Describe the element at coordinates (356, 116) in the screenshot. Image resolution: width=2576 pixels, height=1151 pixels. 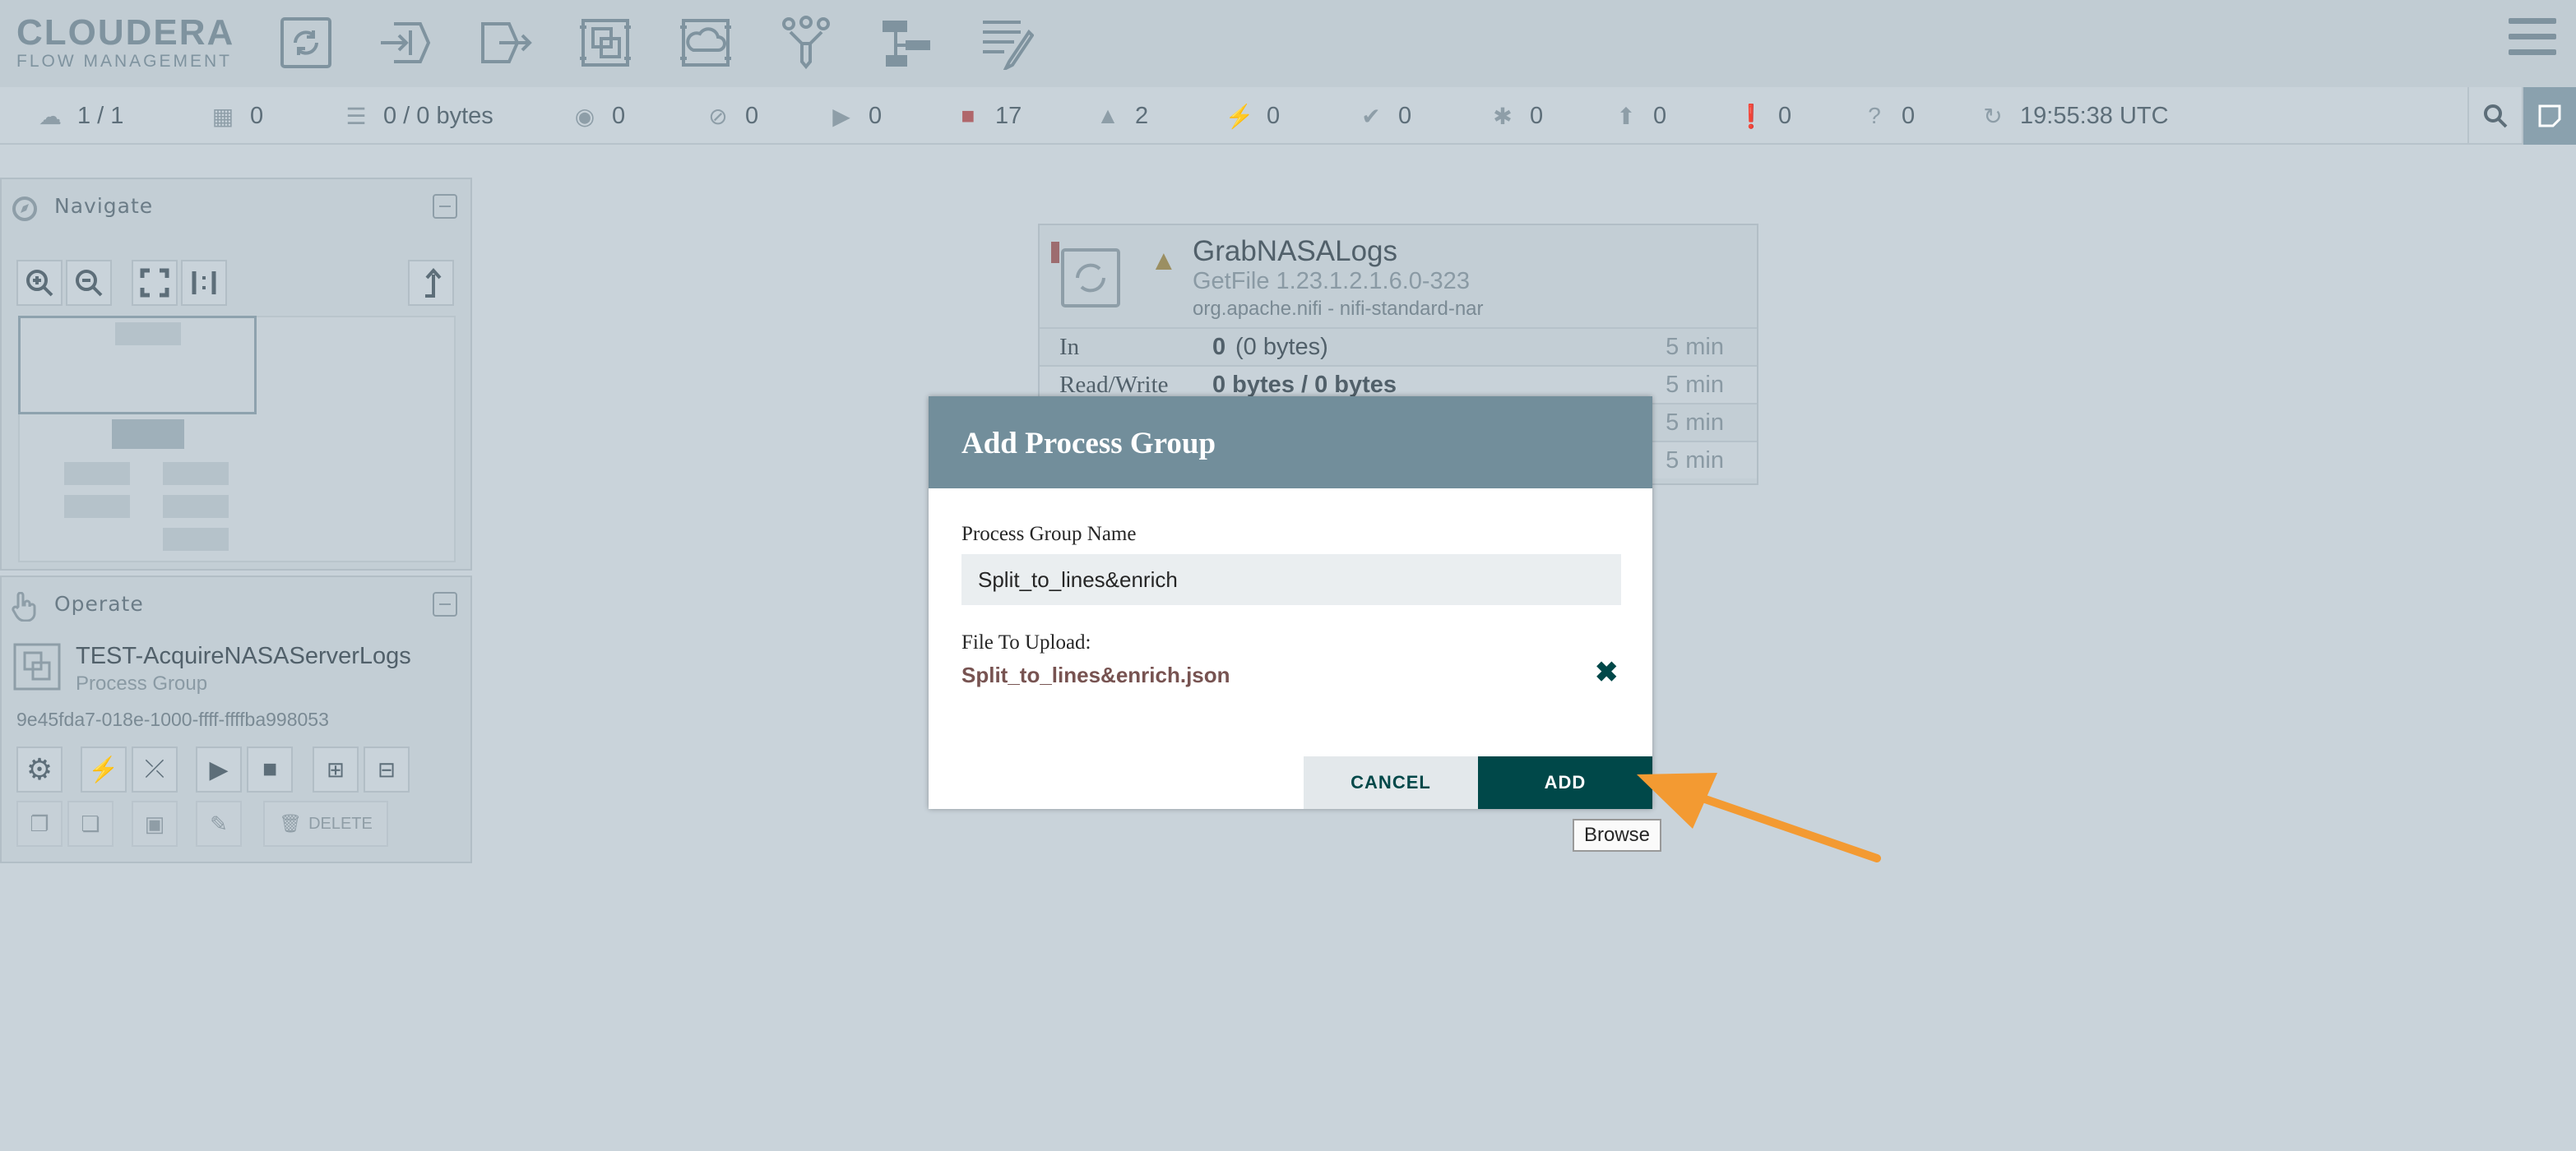
I see `queue-icon: ☰` at that location.